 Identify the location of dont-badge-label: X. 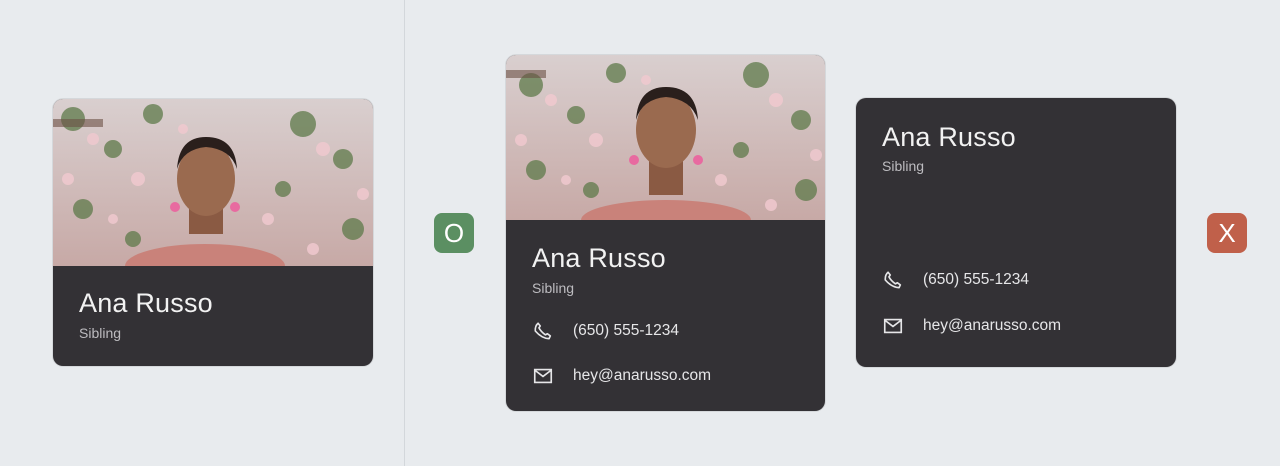
(1227, 232).